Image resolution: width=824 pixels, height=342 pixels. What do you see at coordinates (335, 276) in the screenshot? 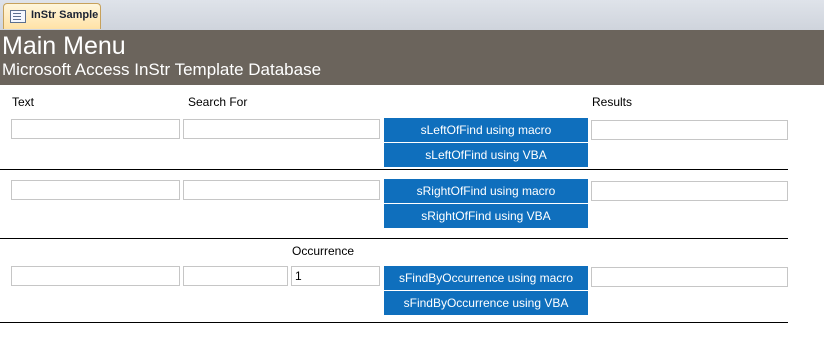
I see `occurrence-number-input` at bounding box center [335, 276].